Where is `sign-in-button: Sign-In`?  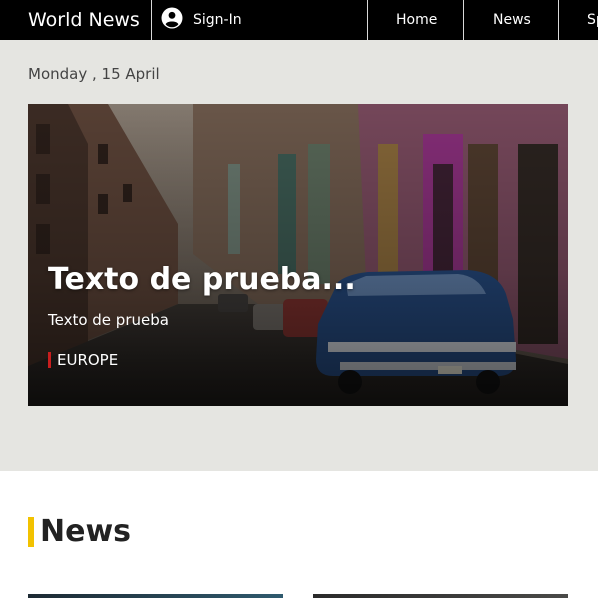
sign-in-button: Sign-In is located at coordinates (201, 20).